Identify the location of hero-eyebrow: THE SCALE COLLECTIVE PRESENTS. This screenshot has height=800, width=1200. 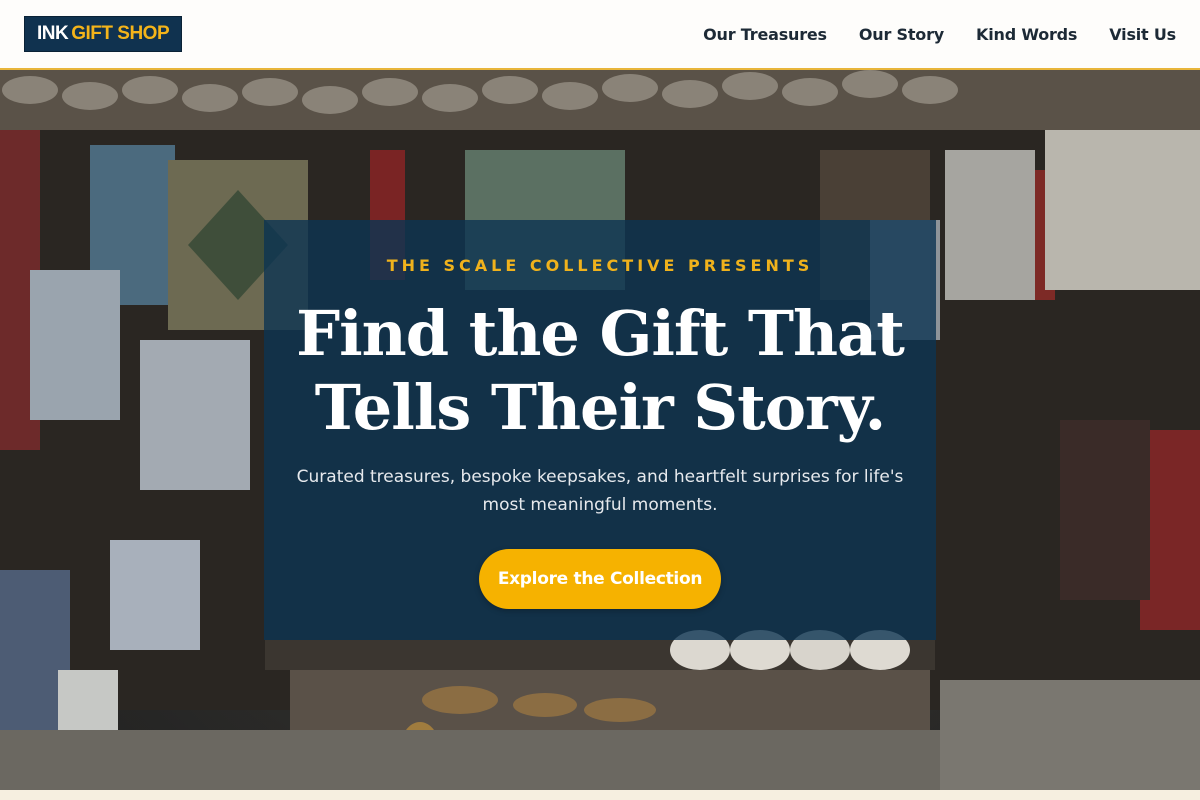
(600, 265).